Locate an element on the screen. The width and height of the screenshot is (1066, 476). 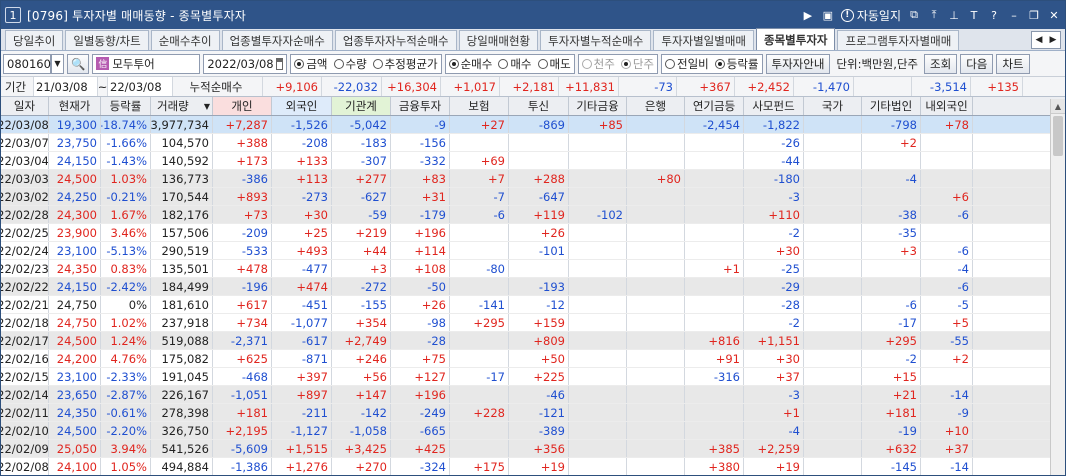
tab-5: 당일매매현황 is located at coordinates (498, 40).